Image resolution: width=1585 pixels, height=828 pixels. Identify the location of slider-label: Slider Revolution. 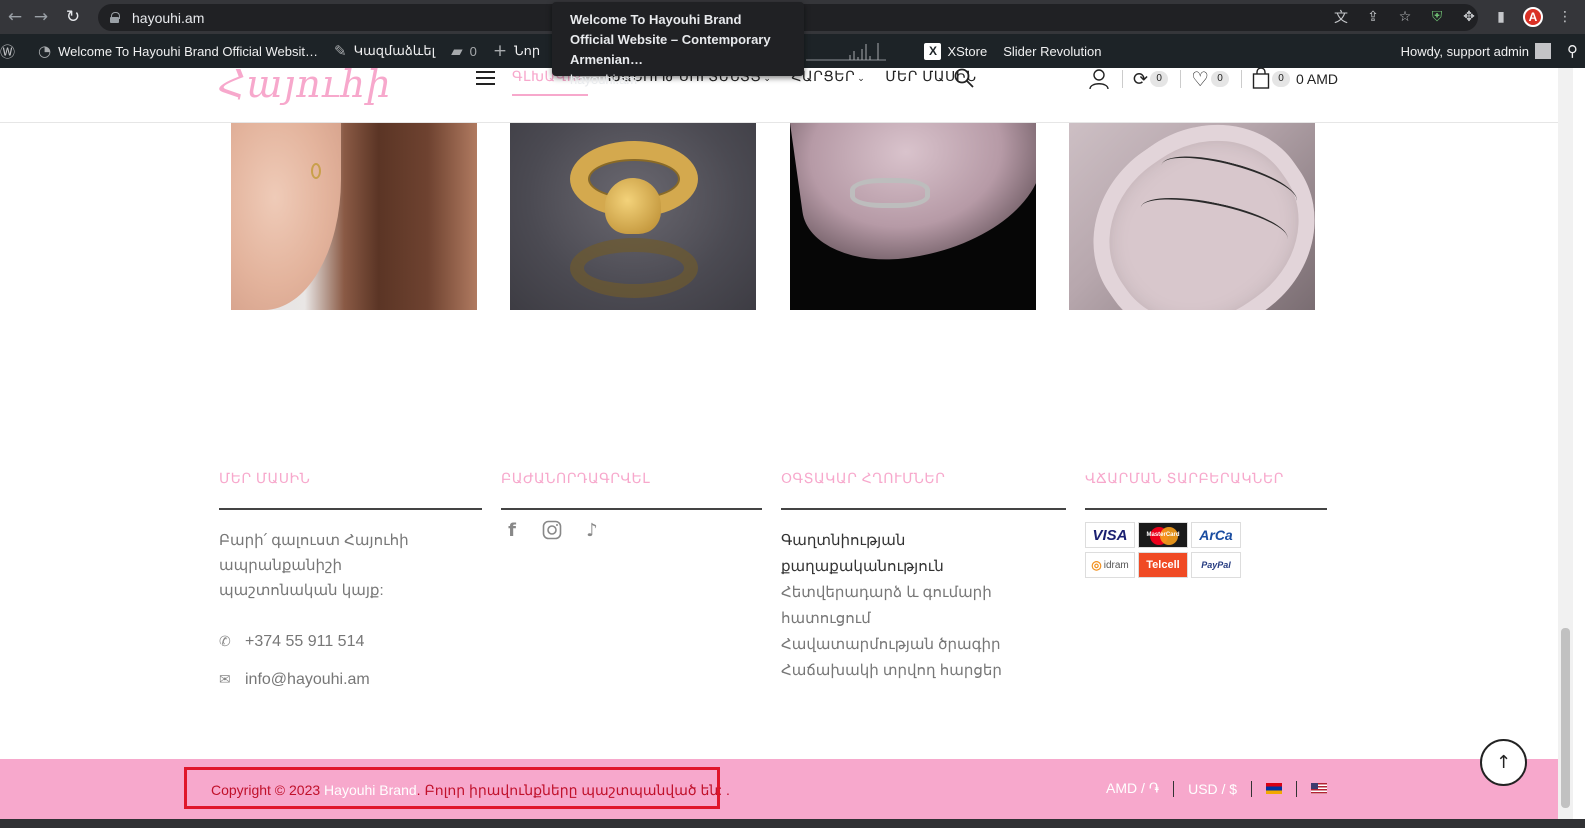
(1052, 51).